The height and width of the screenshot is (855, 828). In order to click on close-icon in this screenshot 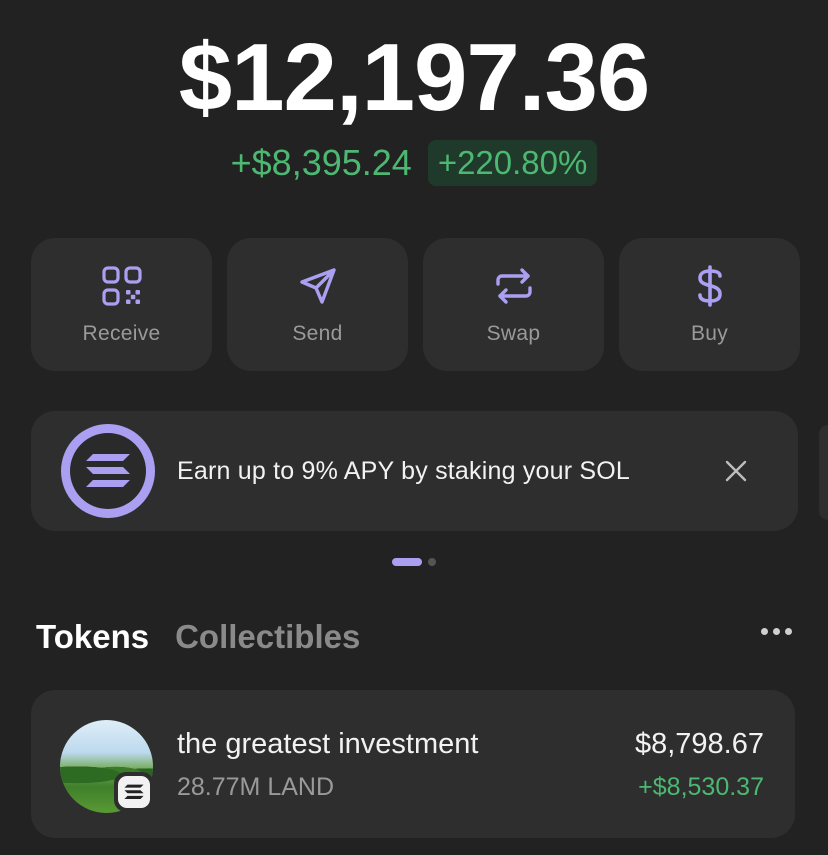, I will do `click(736, 471)`.